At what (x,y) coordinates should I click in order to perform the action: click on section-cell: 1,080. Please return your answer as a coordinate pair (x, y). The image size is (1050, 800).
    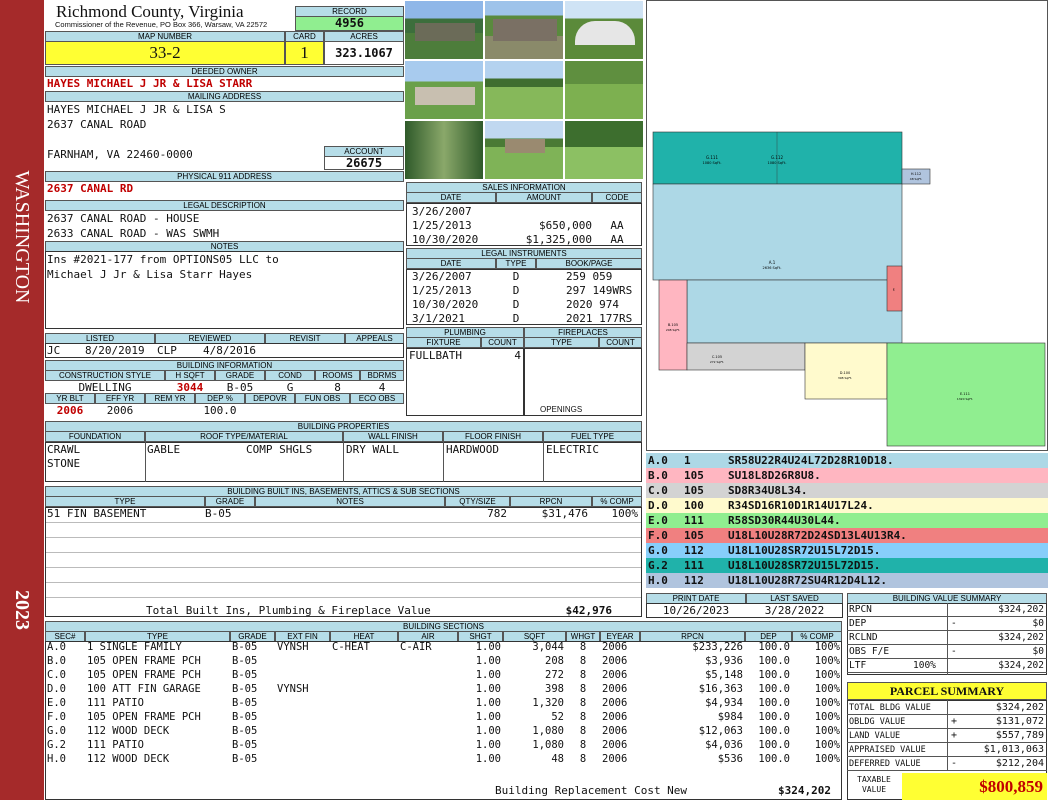
    Looking at the image, I should click on (548, 731).